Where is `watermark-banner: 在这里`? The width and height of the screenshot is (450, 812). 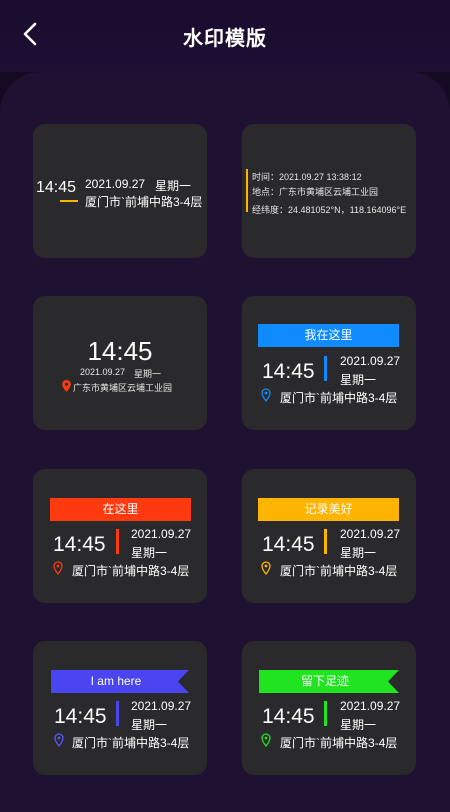 watermark-banner: 在这里 is located at coordinates (120, 509).